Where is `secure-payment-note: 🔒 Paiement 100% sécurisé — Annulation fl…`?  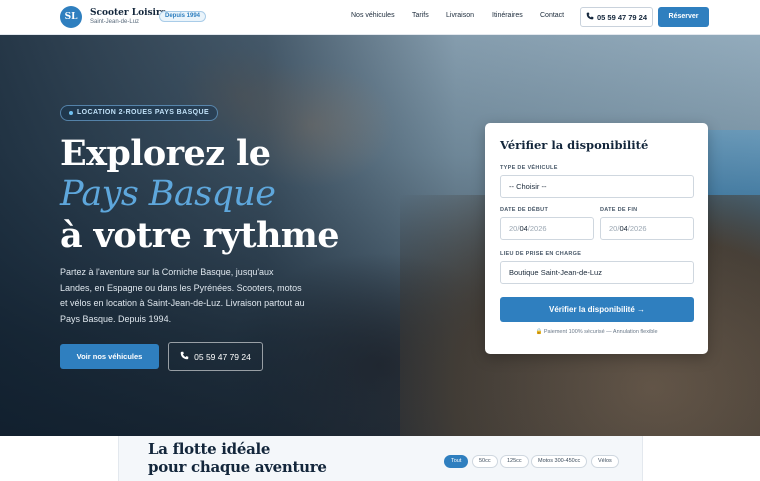
secure-payment-note: 🔒 Paiement 100% sécurisé — Annulation fl… is located at coordinates (596, 332).